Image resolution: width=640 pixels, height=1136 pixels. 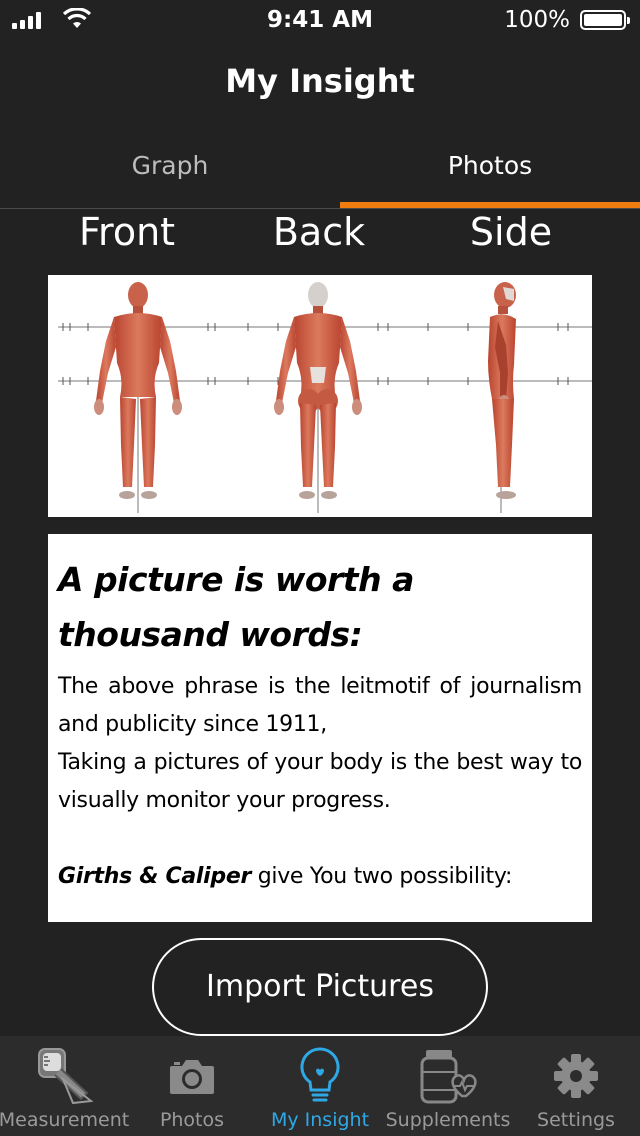 What do you see at coordinates (490, 205) in the screenshot?
I see `active-tab-indicator` at bounding box center [490, 205].